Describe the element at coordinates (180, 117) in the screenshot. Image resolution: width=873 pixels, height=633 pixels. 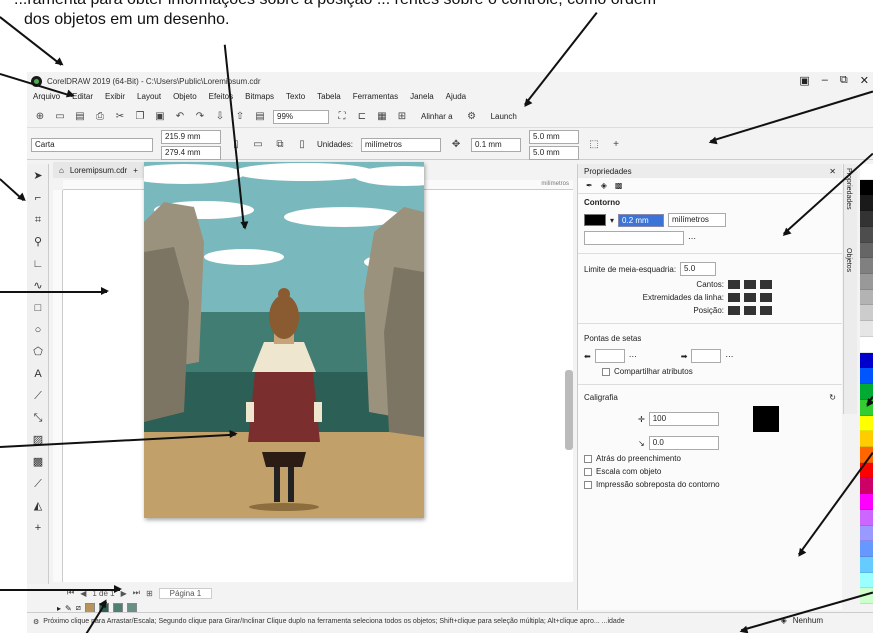
I see `undo-icon: ↶` at that location.